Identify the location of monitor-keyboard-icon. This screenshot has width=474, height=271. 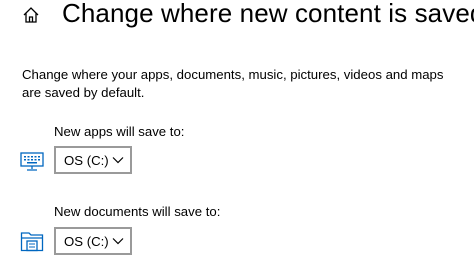
(32, 161).